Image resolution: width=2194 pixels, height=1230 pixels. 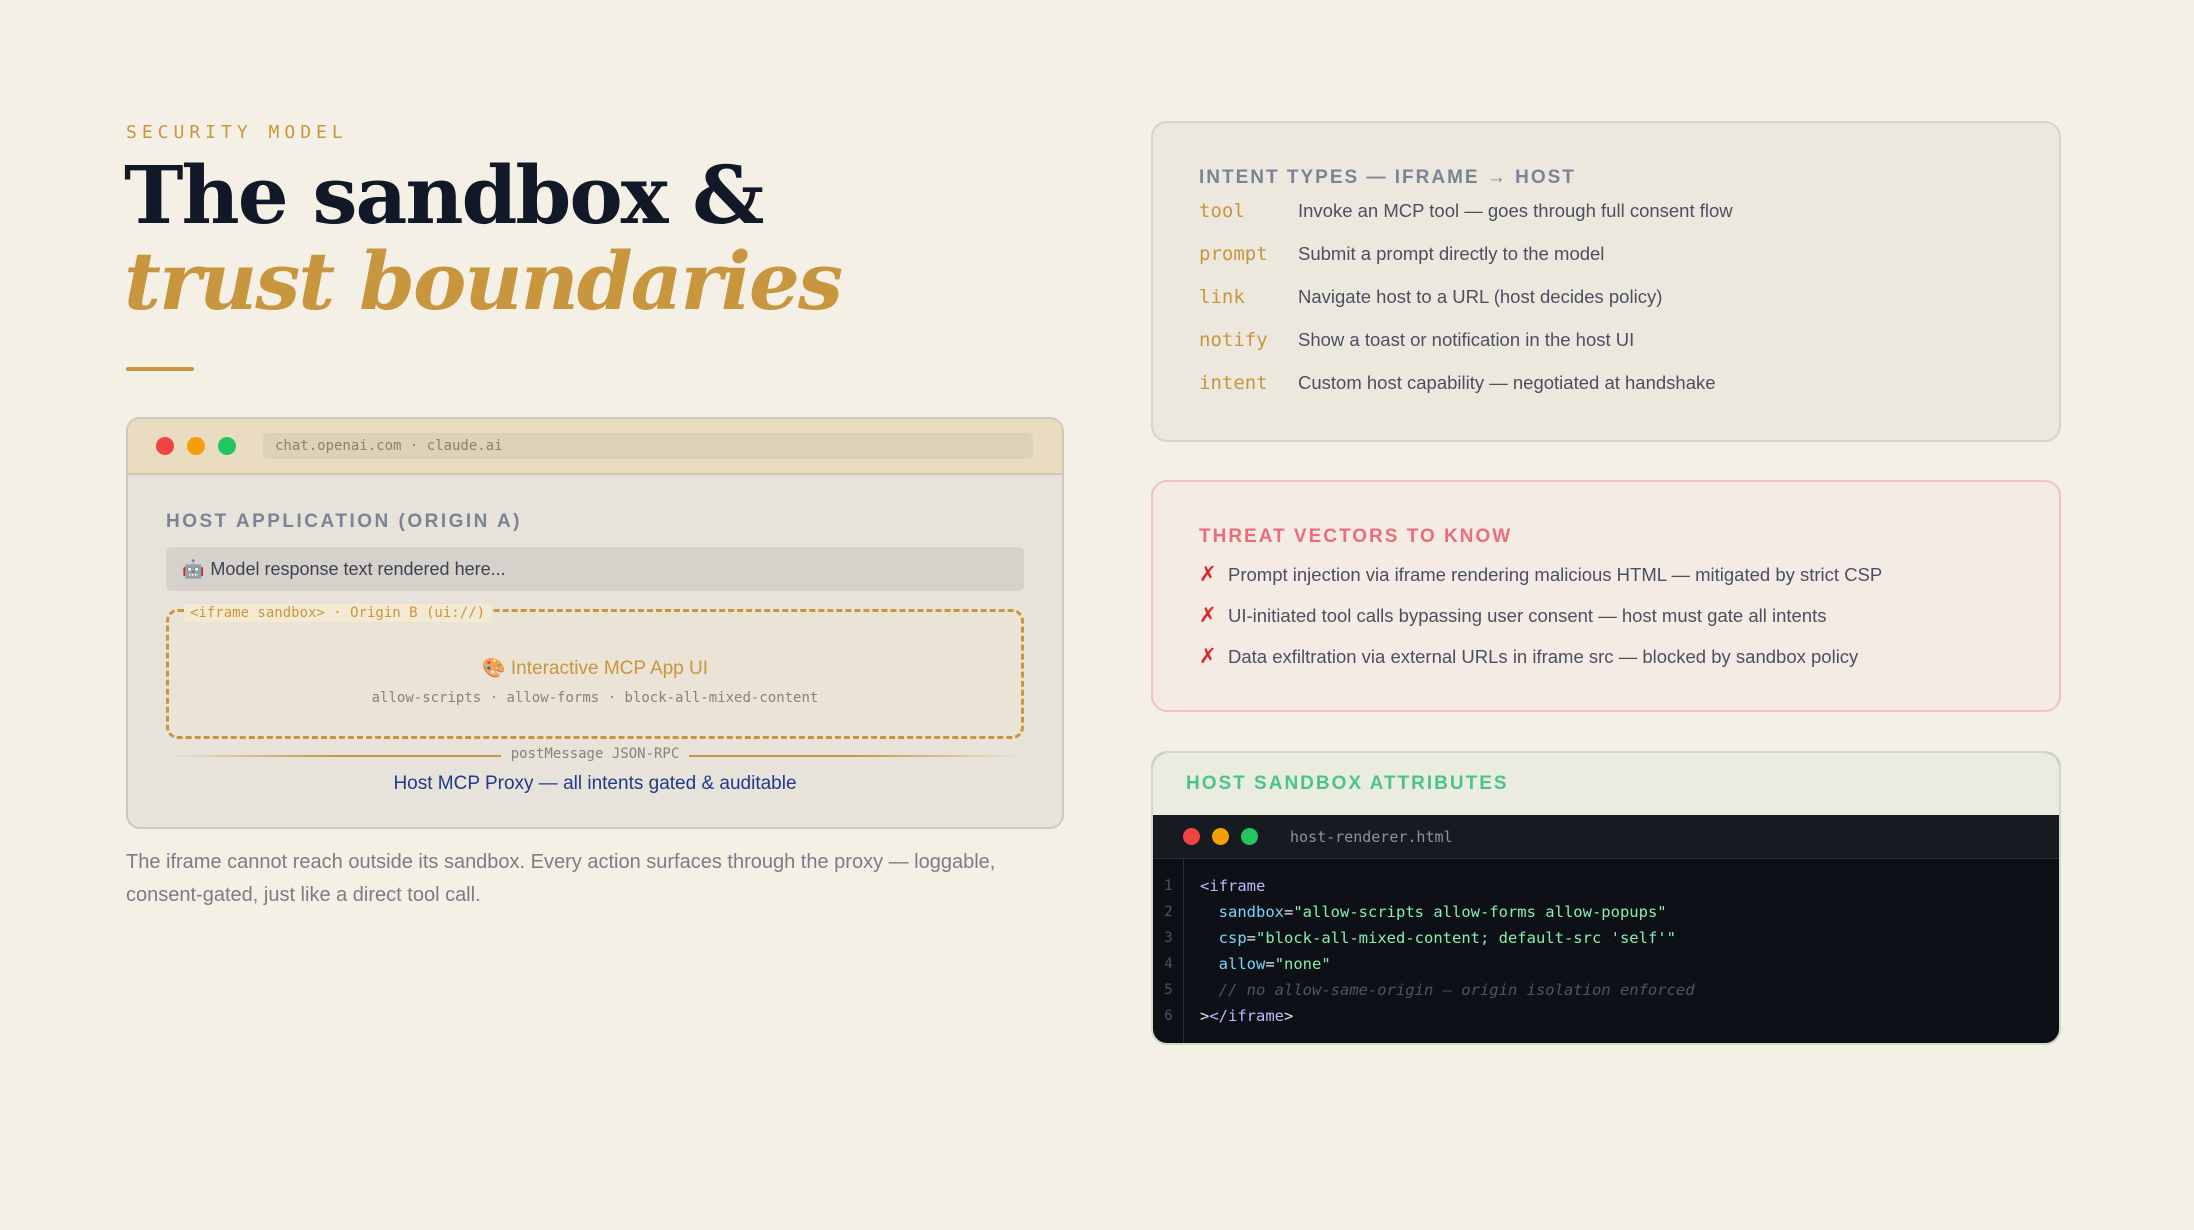 I want to click on code-value: "allow-scripts allow-forms allow-popups", so click(x=1480, y=912).